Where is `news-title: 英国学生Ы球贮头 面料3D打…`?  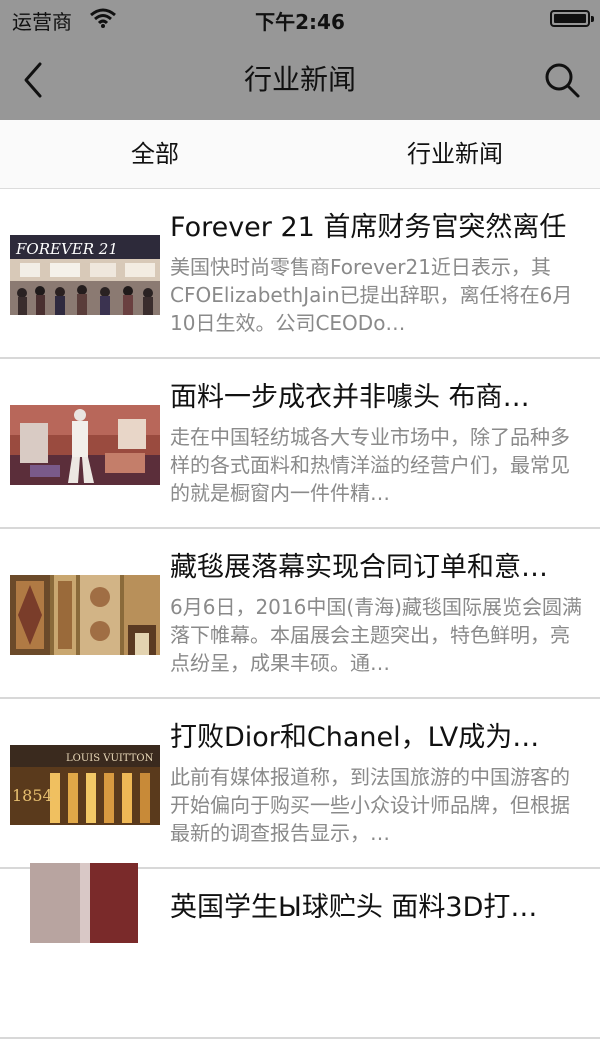
news-title: 英国学生Ы球贮头 面料3D打… is located at coordinates (354, 907).